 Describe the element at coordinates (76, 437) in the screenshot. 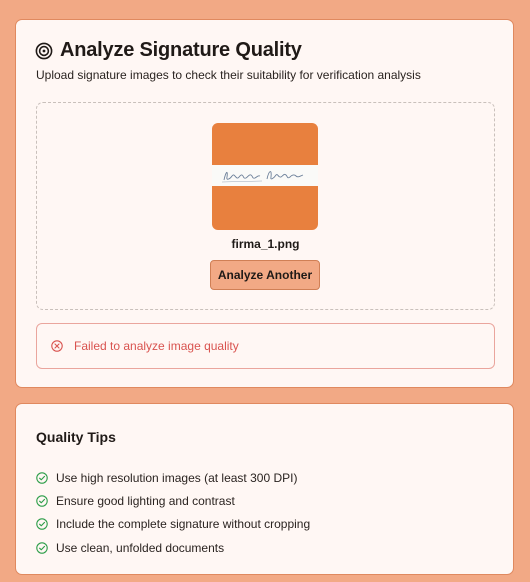

I see `tips-title: Quality Tips` at that location.